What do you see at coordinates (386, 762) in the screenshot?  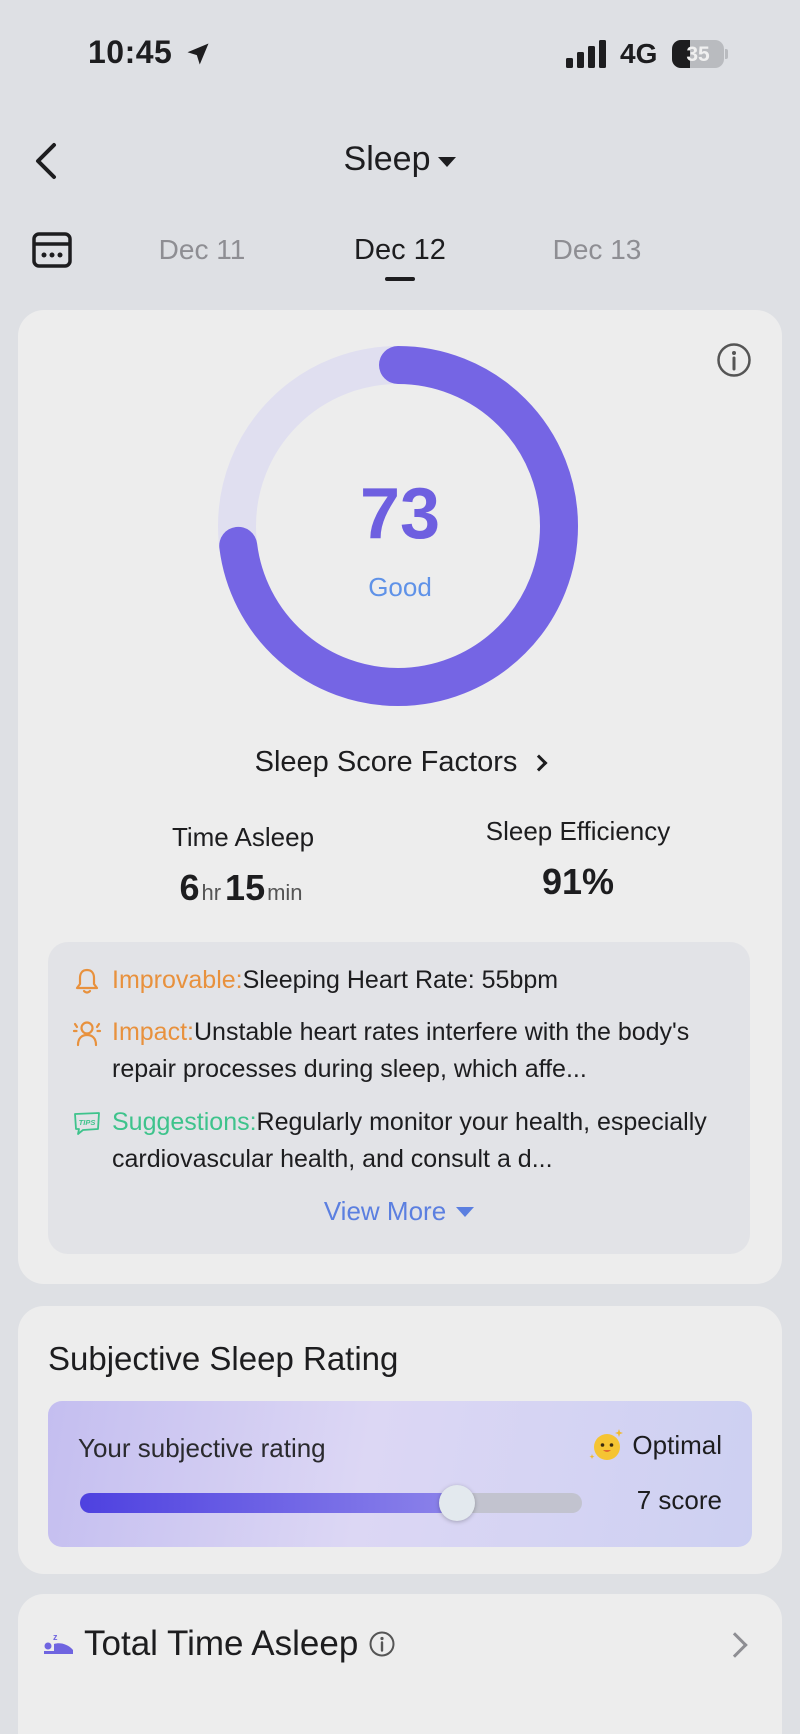 I see `factors-link-label: Sleep Score Factors` at bounding box center [386, 762].